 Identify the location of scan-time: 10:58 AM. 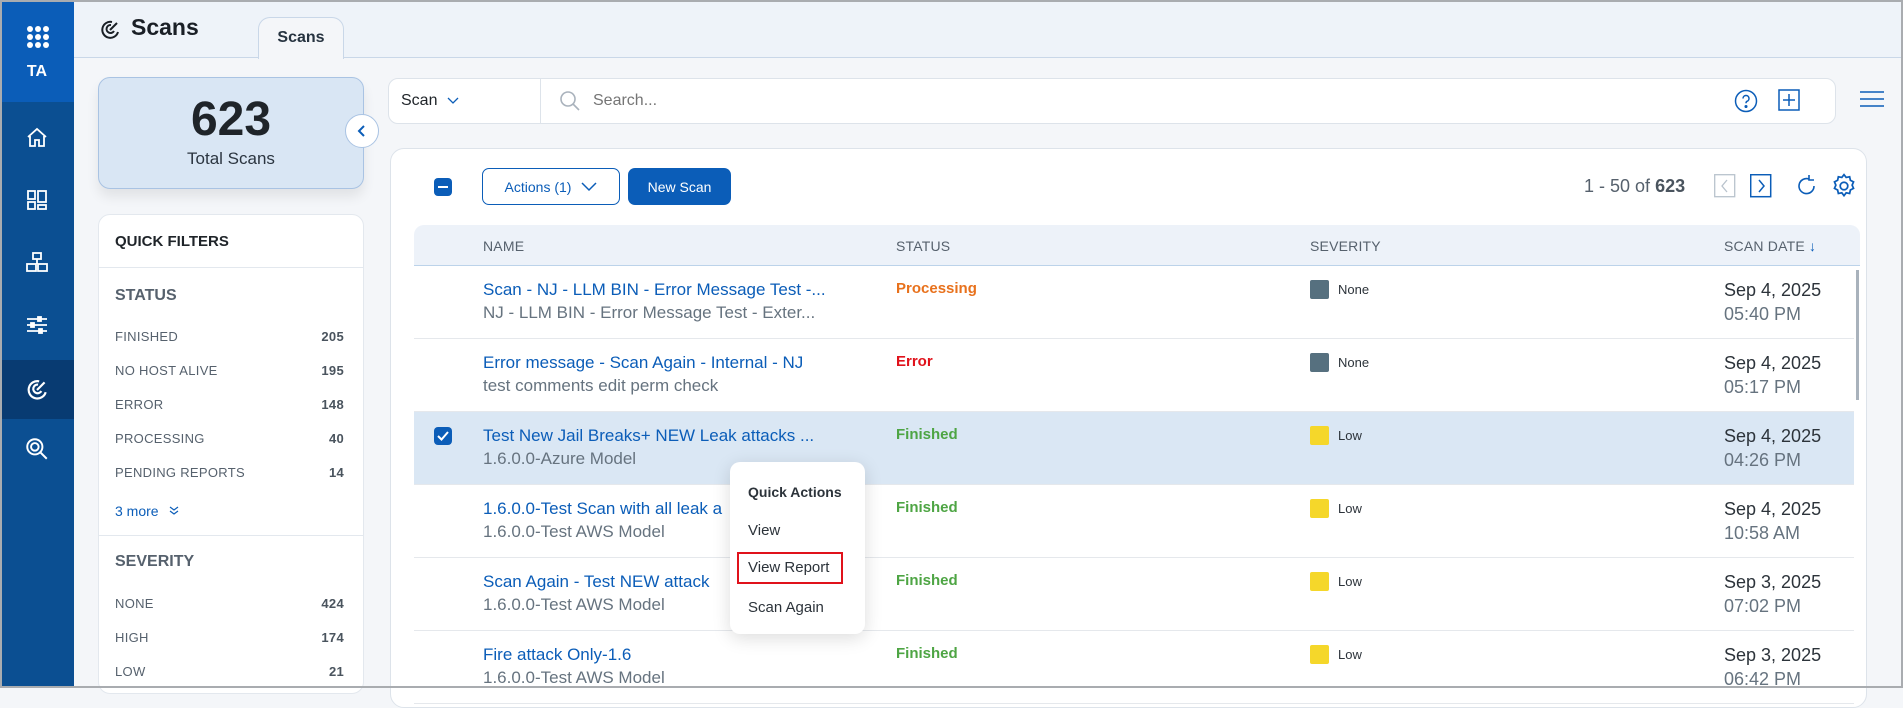
(1762, 533).